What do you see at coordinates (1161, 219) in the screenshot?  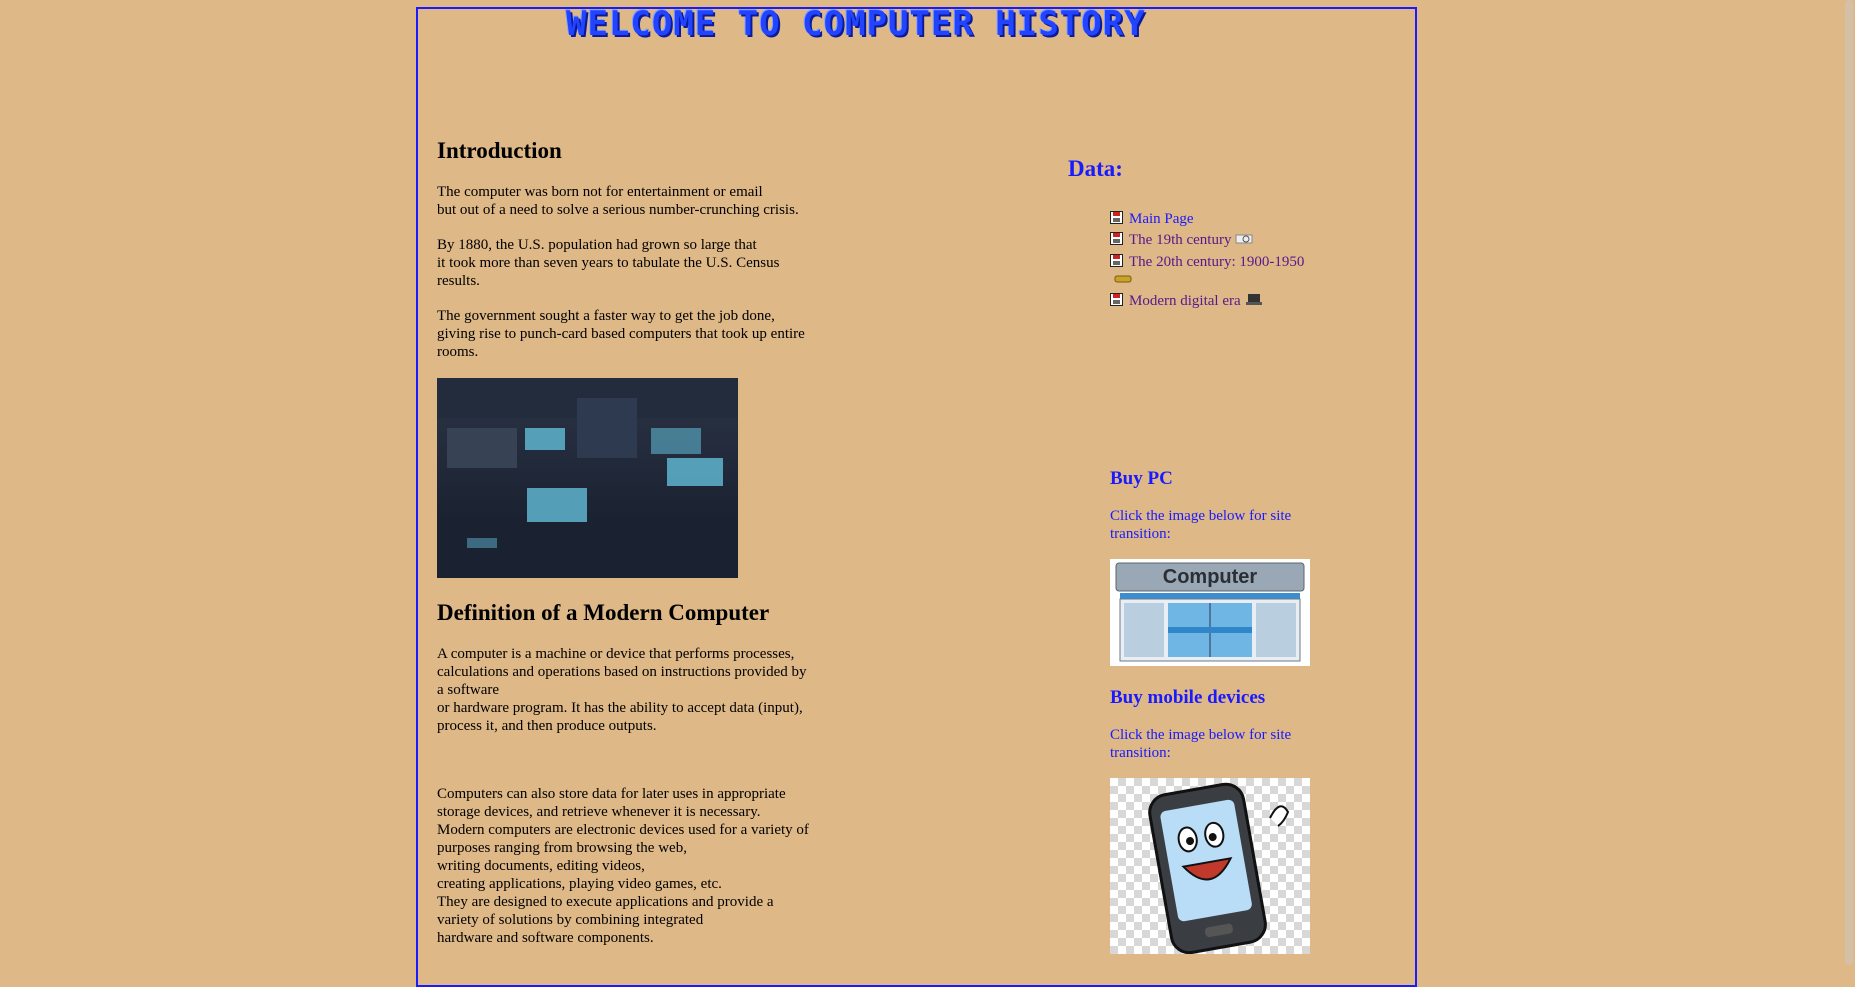 I see `nav-link-main-page: Main Page` at bounding box center [1161, 219].